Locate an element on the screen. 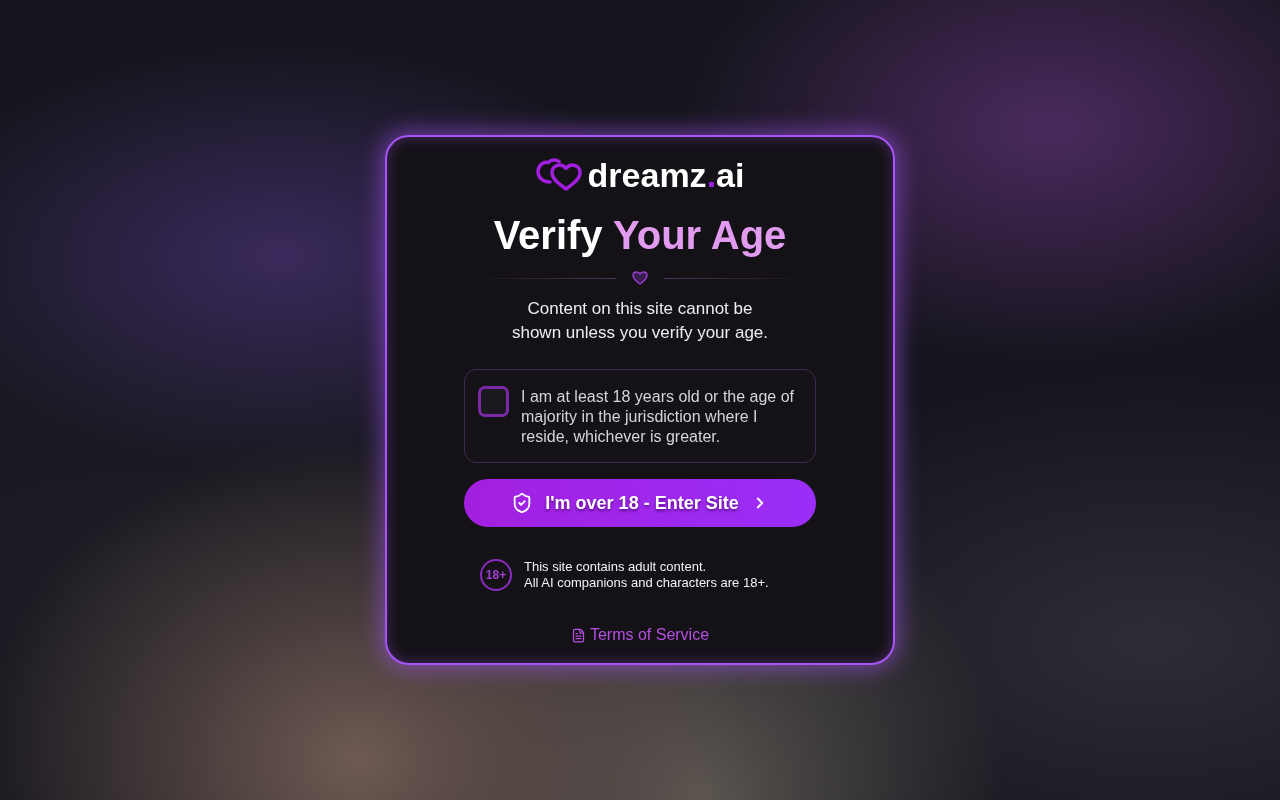 Image resolution: width=1280 pixels, height=800 pixels. hearts-logo-icon is located at coordinates (559, 175).